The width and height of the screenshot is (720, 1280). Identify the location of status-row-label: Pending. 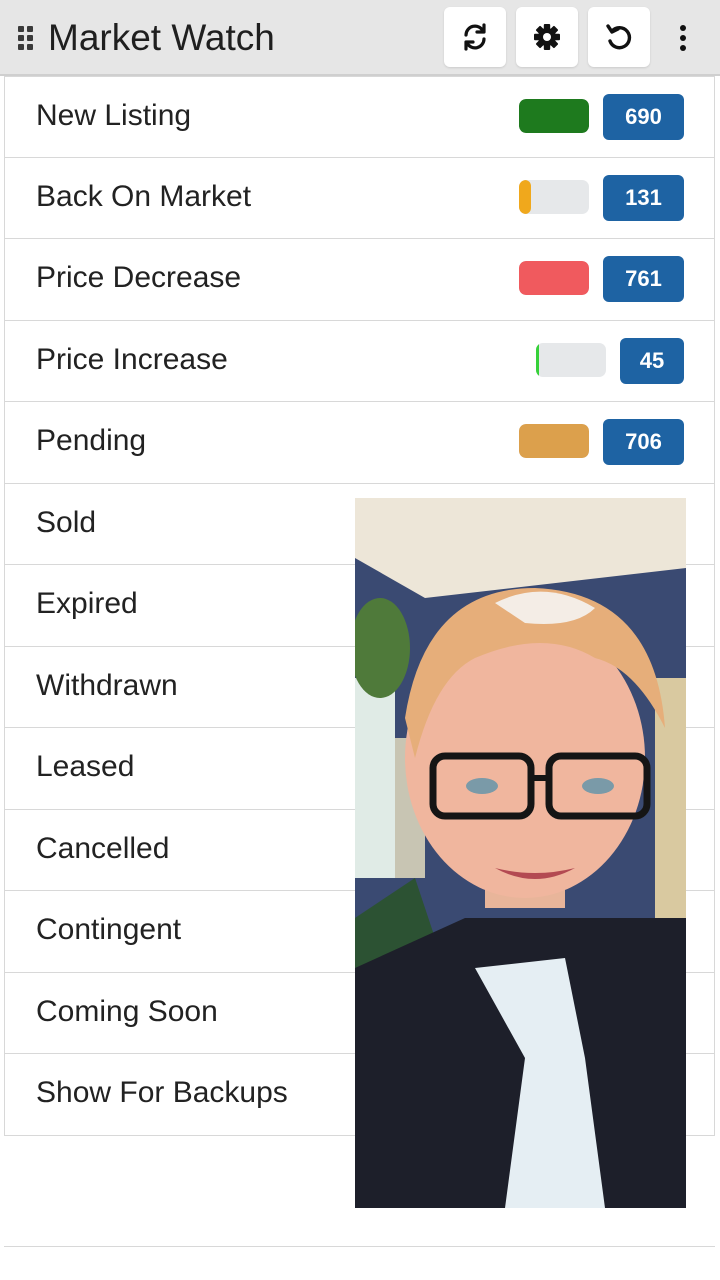
(91, 440).